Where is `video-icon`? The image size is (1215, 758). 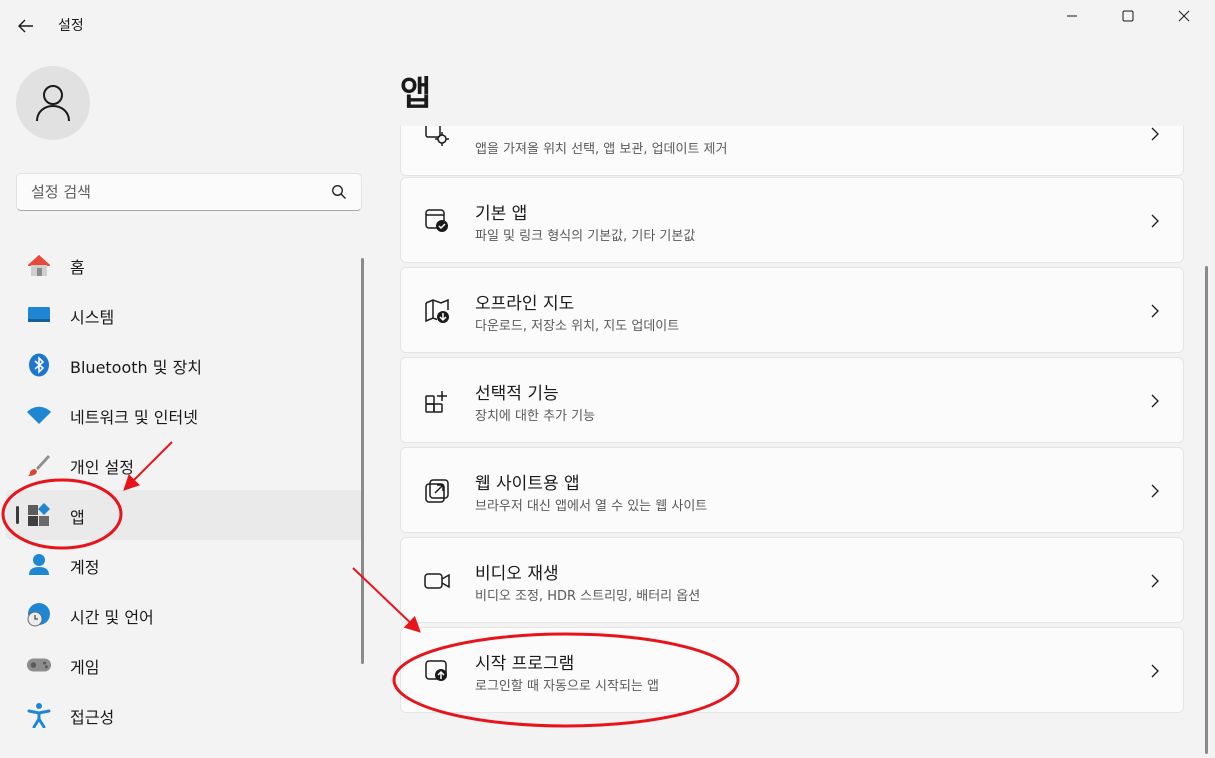 video-icon is located at coordinates (437, 581).